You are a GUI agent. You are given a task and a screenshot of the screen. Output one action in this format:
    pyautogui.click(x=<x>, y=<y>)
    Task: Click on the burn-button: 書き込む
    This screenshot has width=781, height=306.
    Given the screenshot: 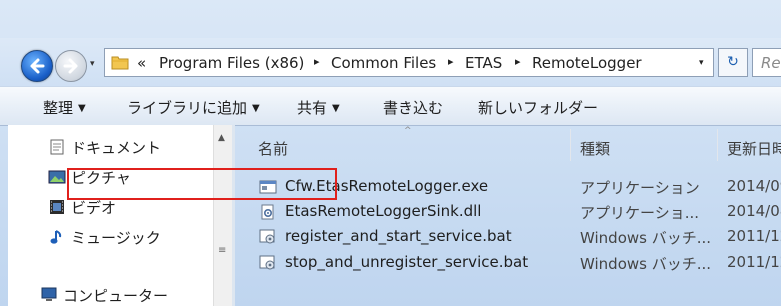 What is the action you would take?
    pyautogui.click(x=413, y=107)
    